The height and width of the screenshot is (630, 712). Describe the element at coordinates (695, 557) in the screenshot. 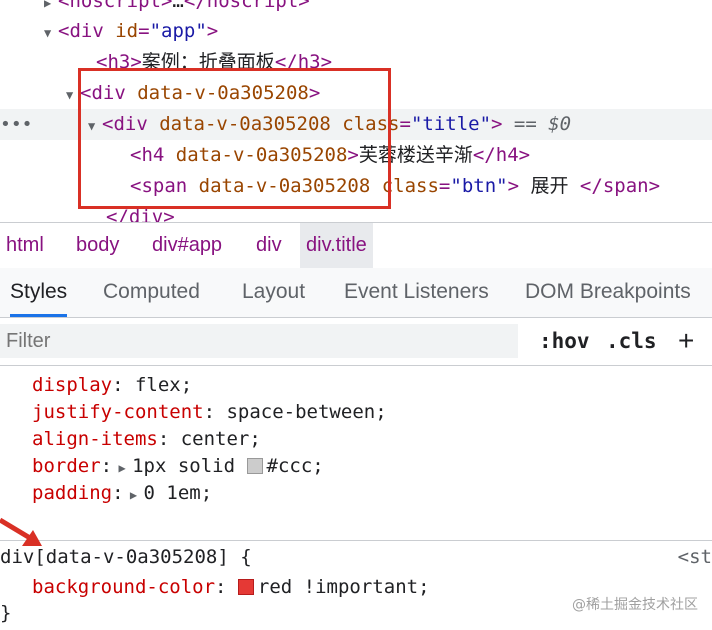

I see `rule-source-link: <st` at that location.